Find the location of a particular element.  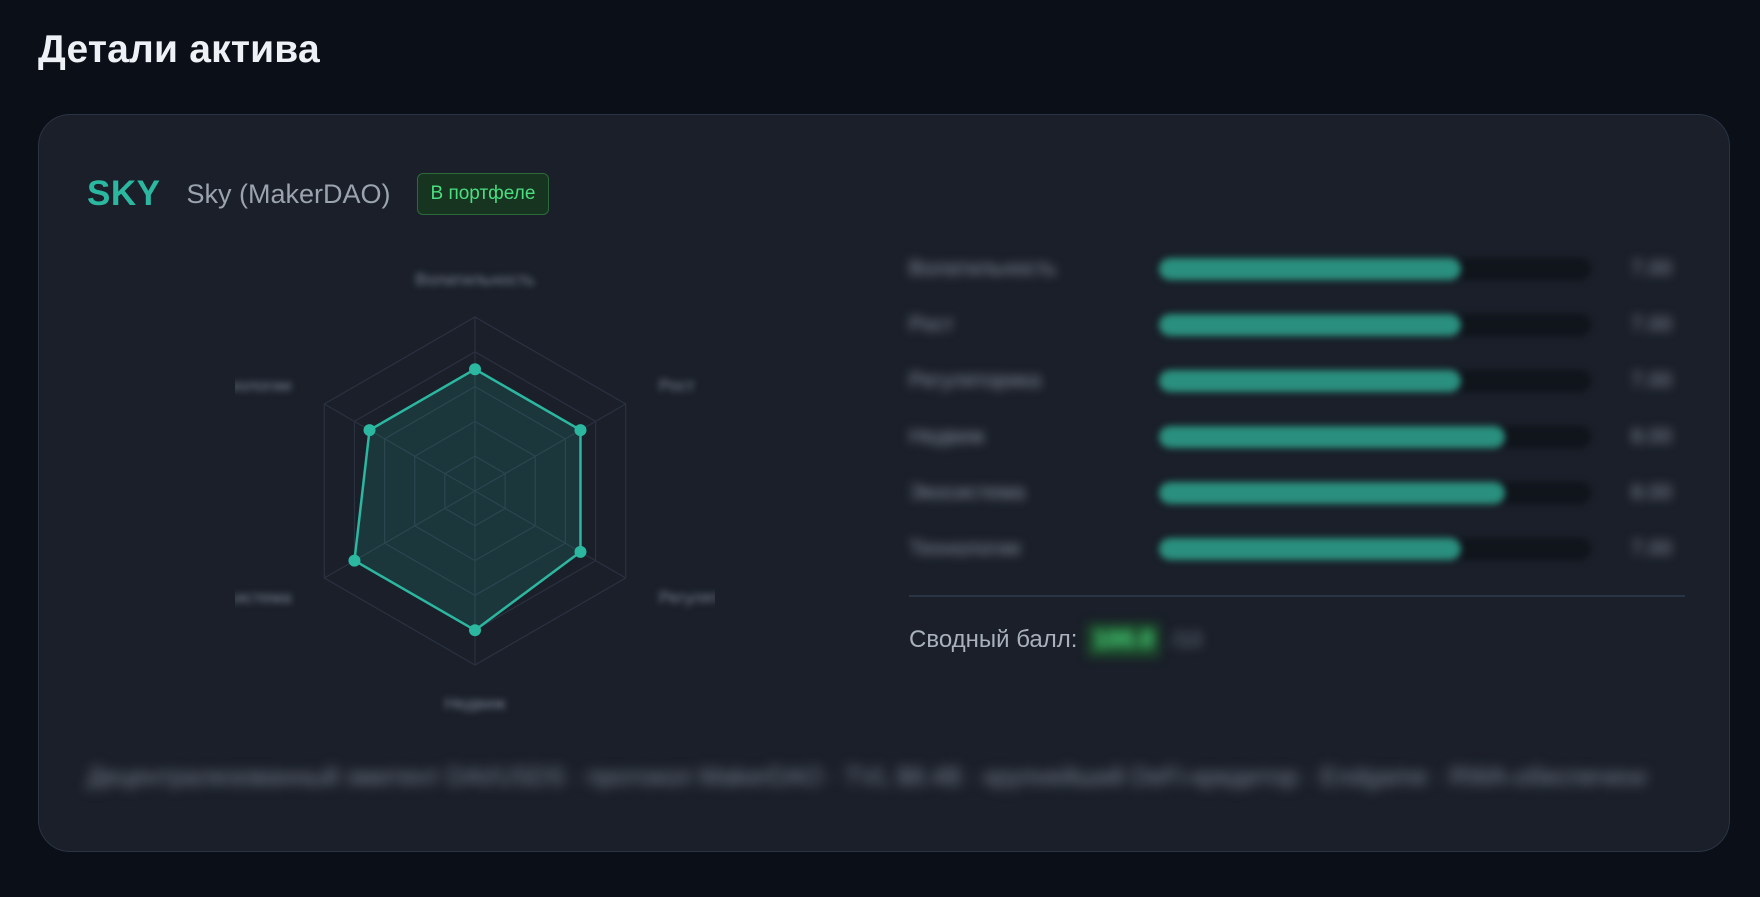

score-row: Технологии 7.00 is located at coordinates (1299, 549).